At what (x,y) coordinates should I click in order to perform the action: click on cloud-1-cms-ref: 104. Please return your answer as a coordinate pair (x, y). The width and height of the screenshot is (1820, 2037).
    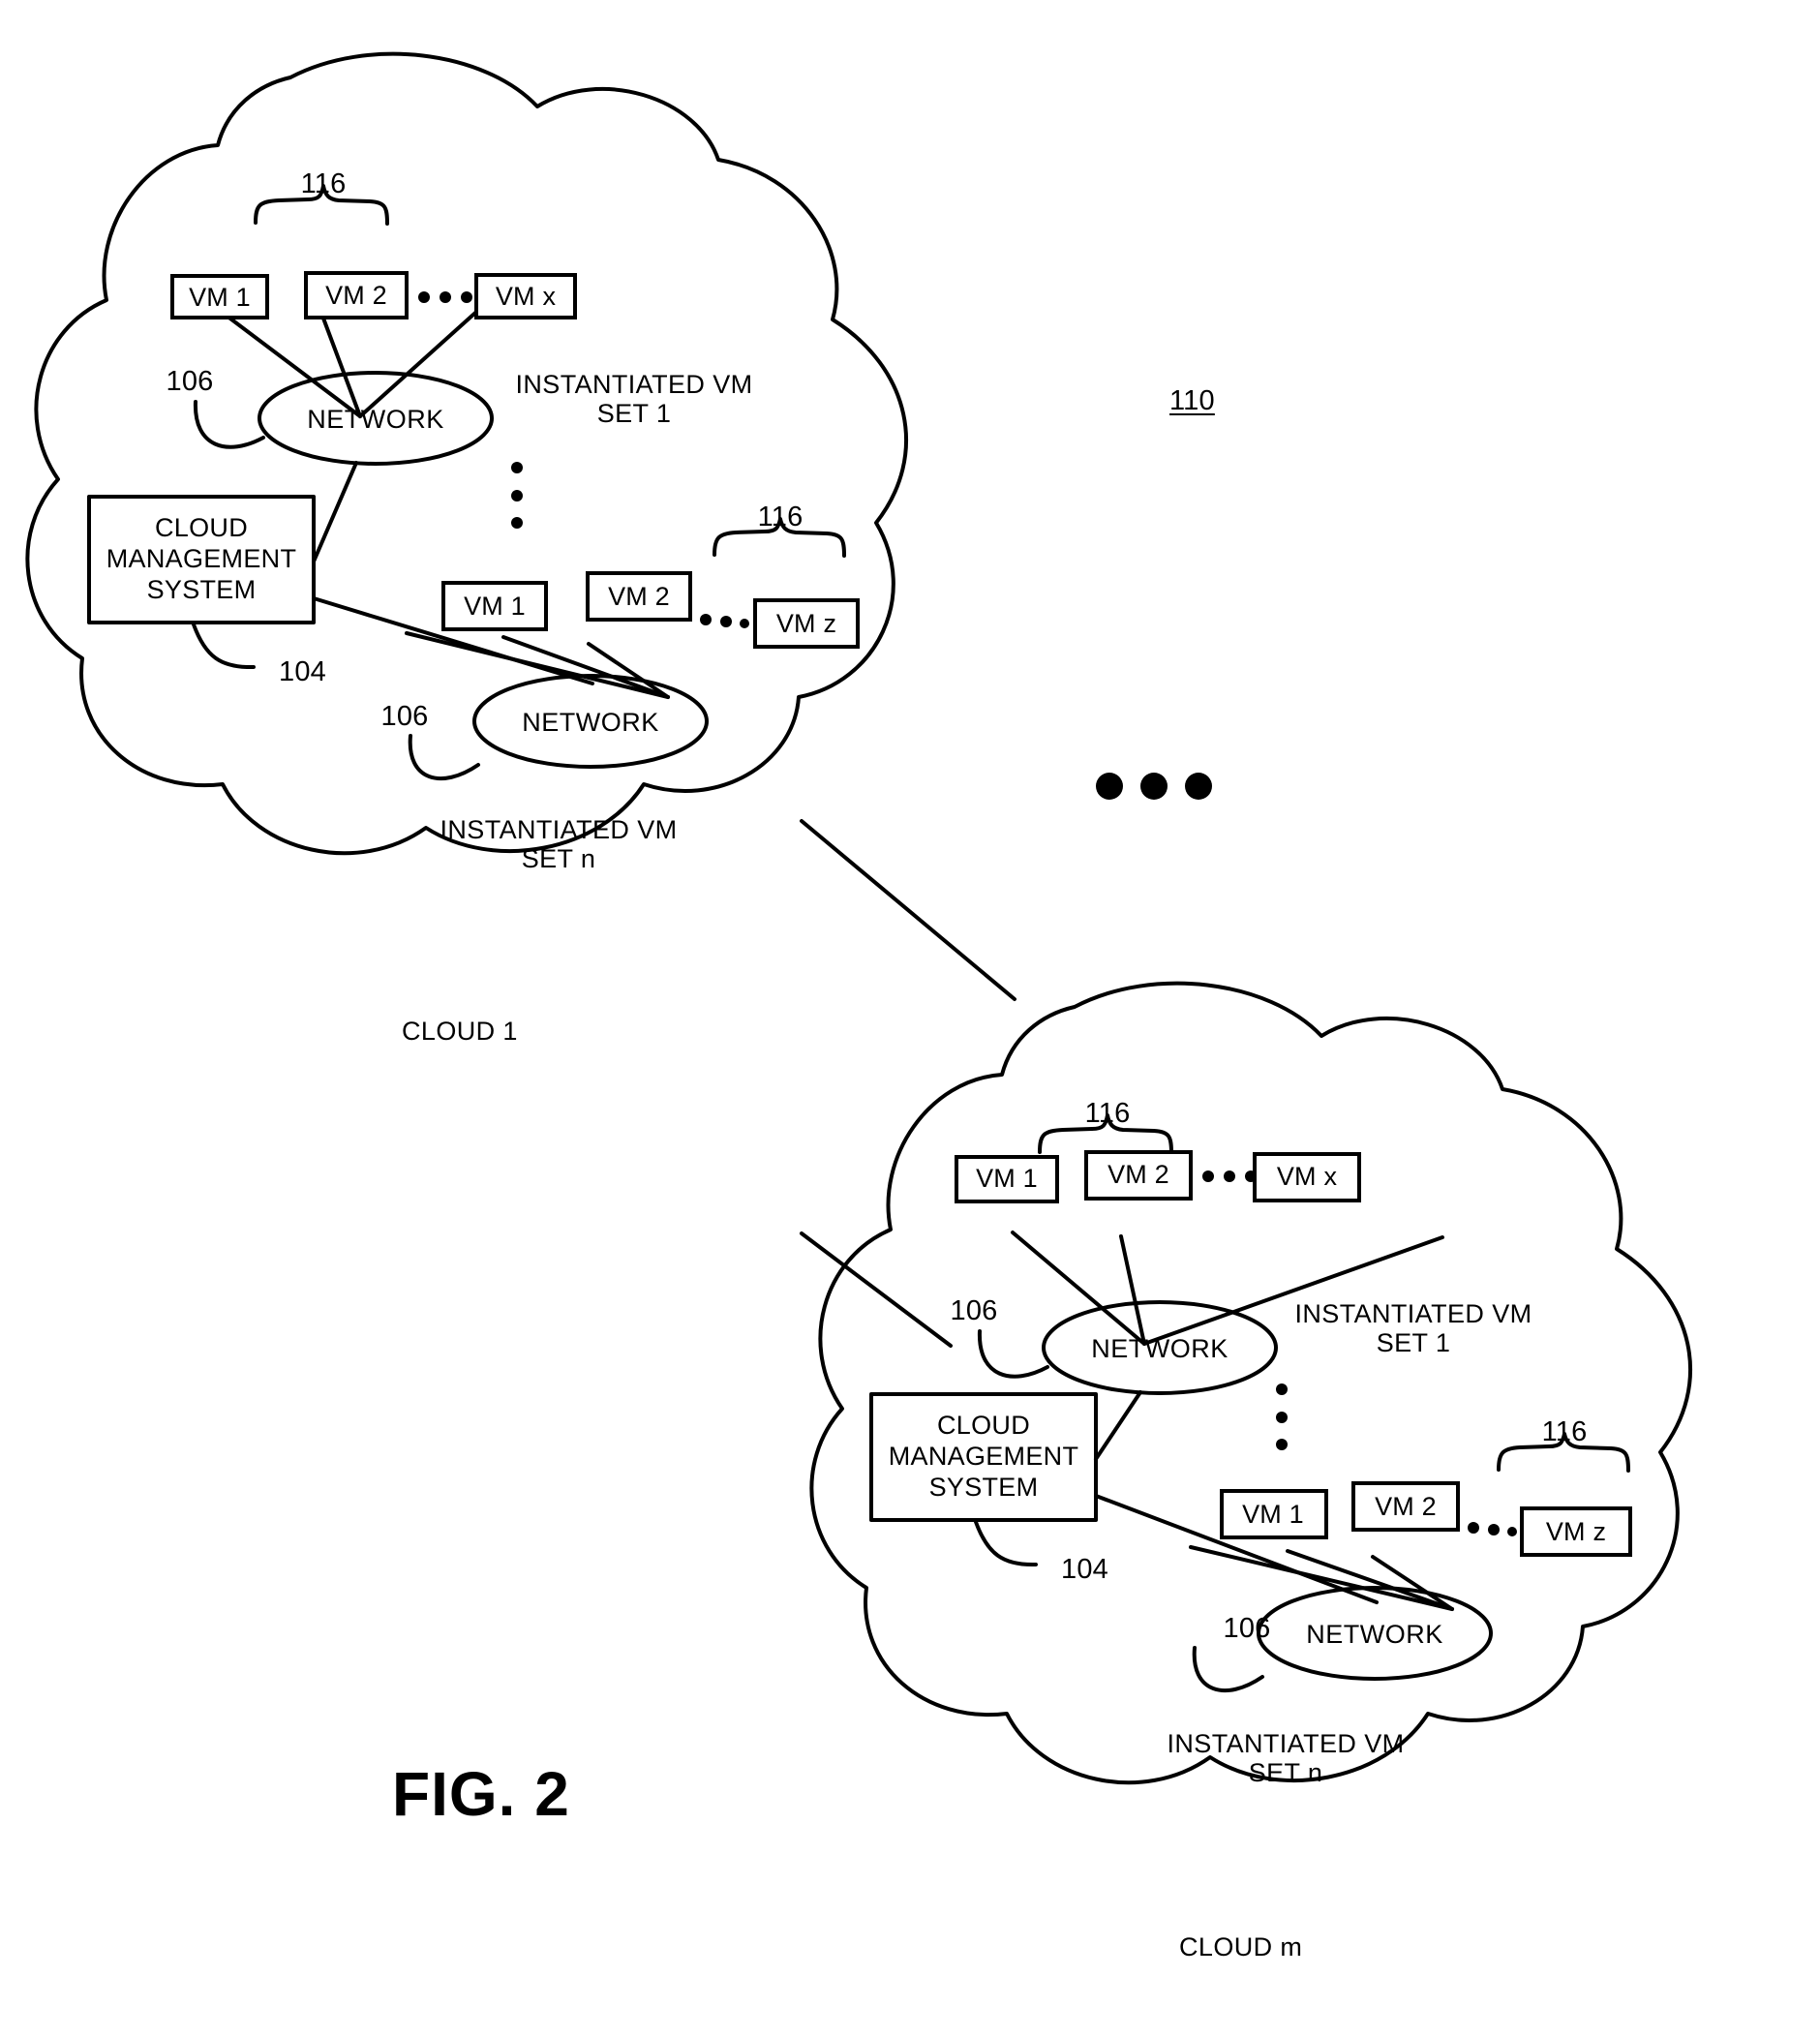
    Looking at the image, I should click on (303, 672).